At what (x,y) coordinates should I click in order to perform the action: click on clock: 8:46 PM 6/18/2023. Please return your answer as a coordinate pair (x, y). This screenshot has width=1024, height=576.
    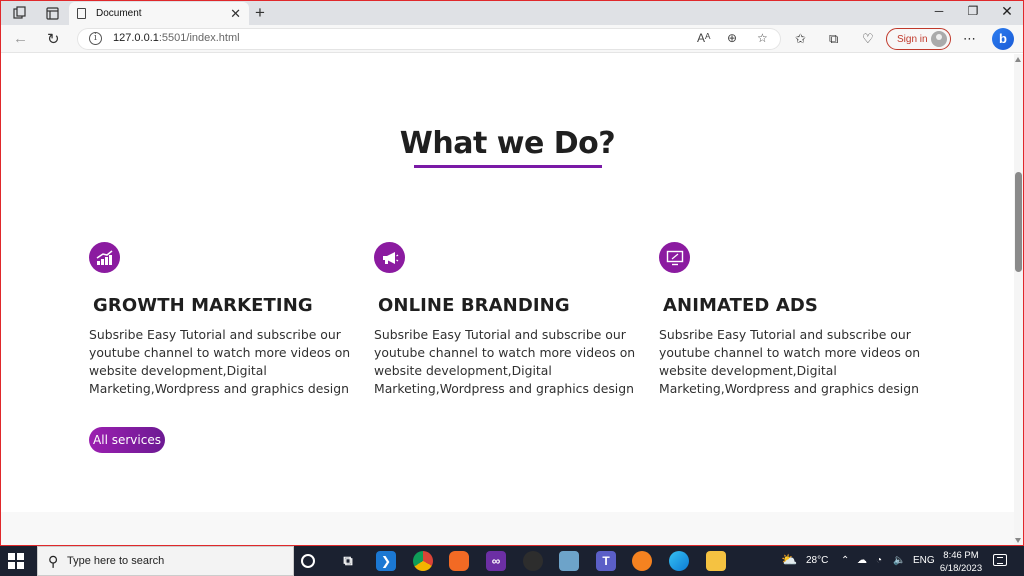
    Looking at the image, I should click on (961, 562).